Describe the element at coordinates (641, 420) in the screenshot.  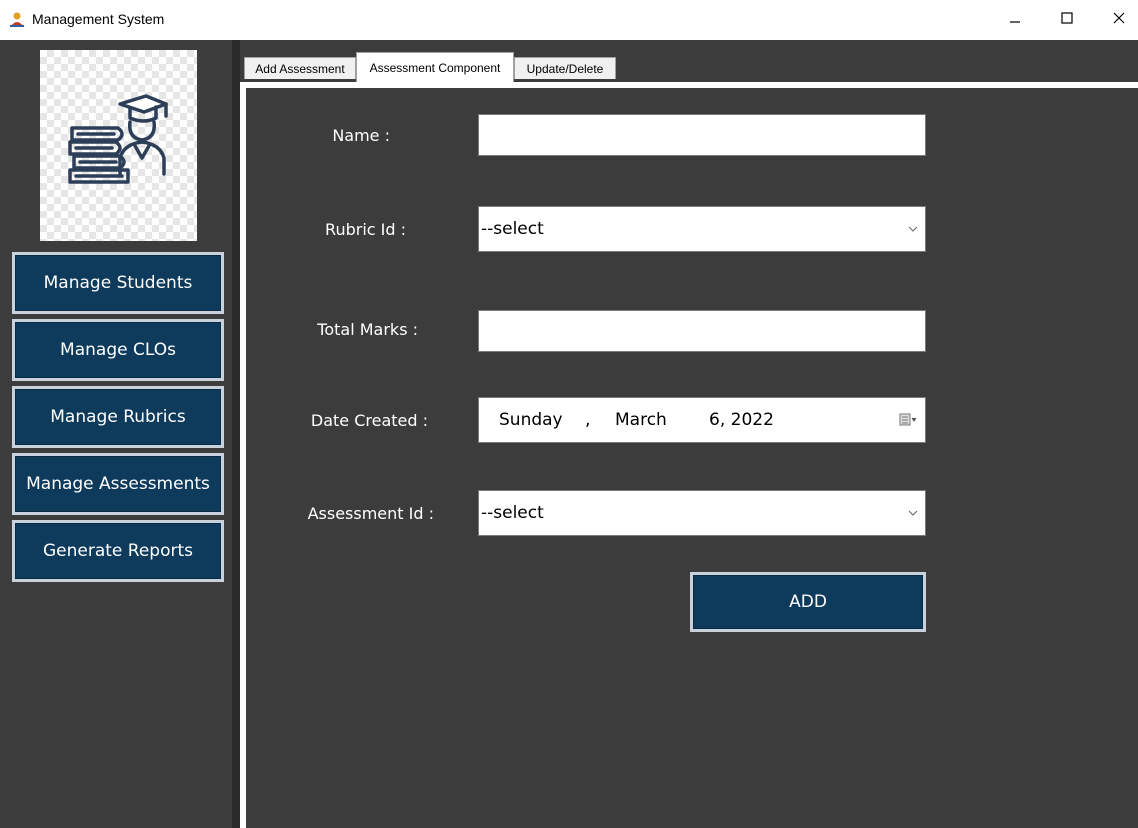
I see `date-month: March` at that location.